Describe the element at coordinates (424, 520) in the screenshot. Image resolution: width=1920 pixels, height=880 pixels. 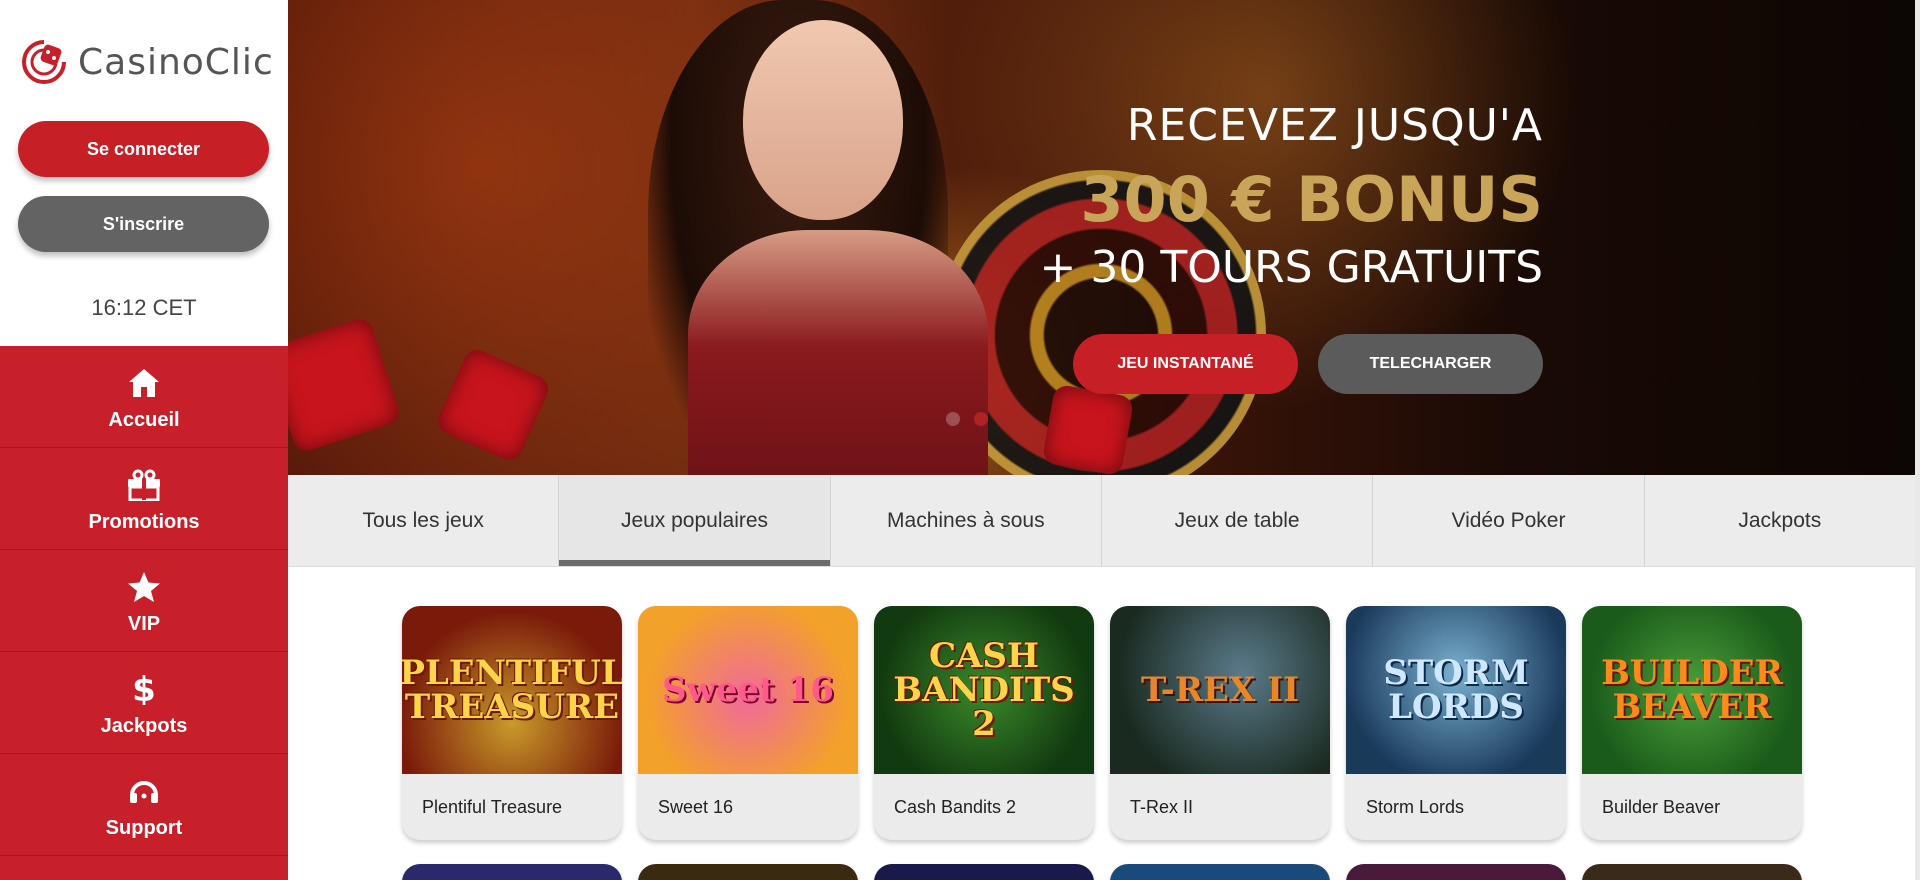
I see `tab-all-games: Tous les jeux` at that location.